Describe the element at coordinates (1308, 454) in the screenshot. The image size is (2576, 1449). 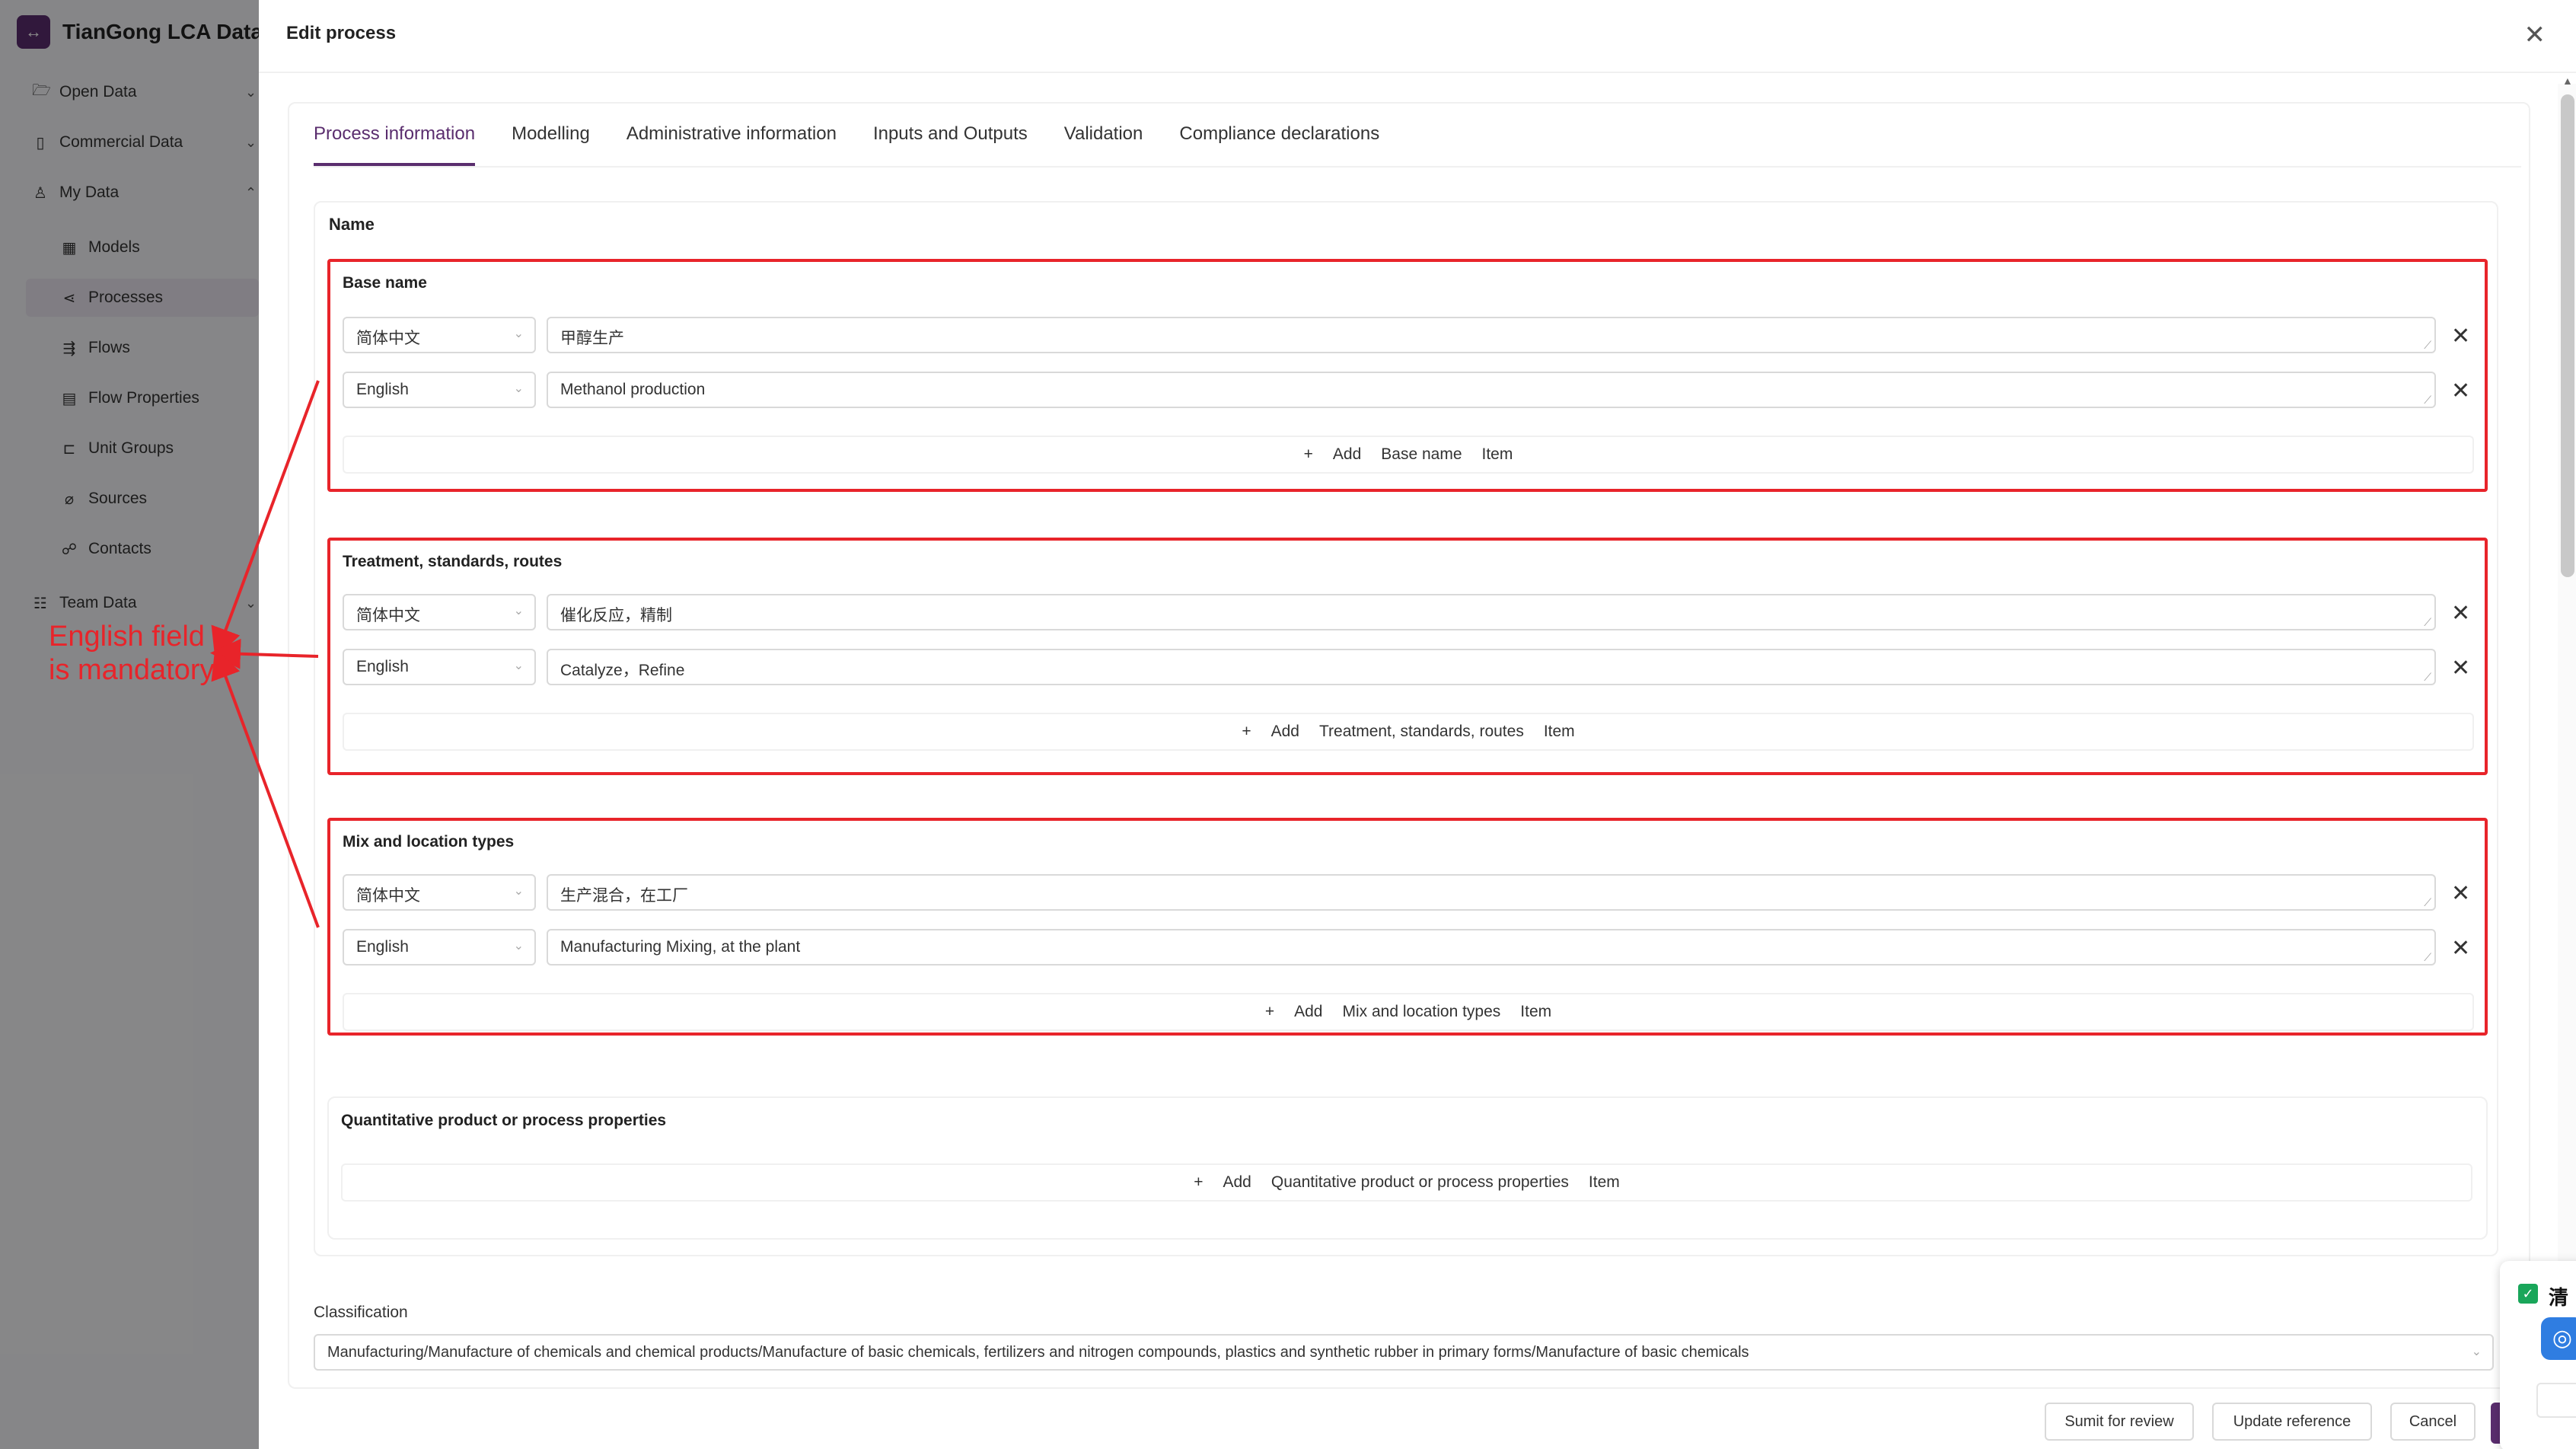
I see `plus-icon: +` at that location.